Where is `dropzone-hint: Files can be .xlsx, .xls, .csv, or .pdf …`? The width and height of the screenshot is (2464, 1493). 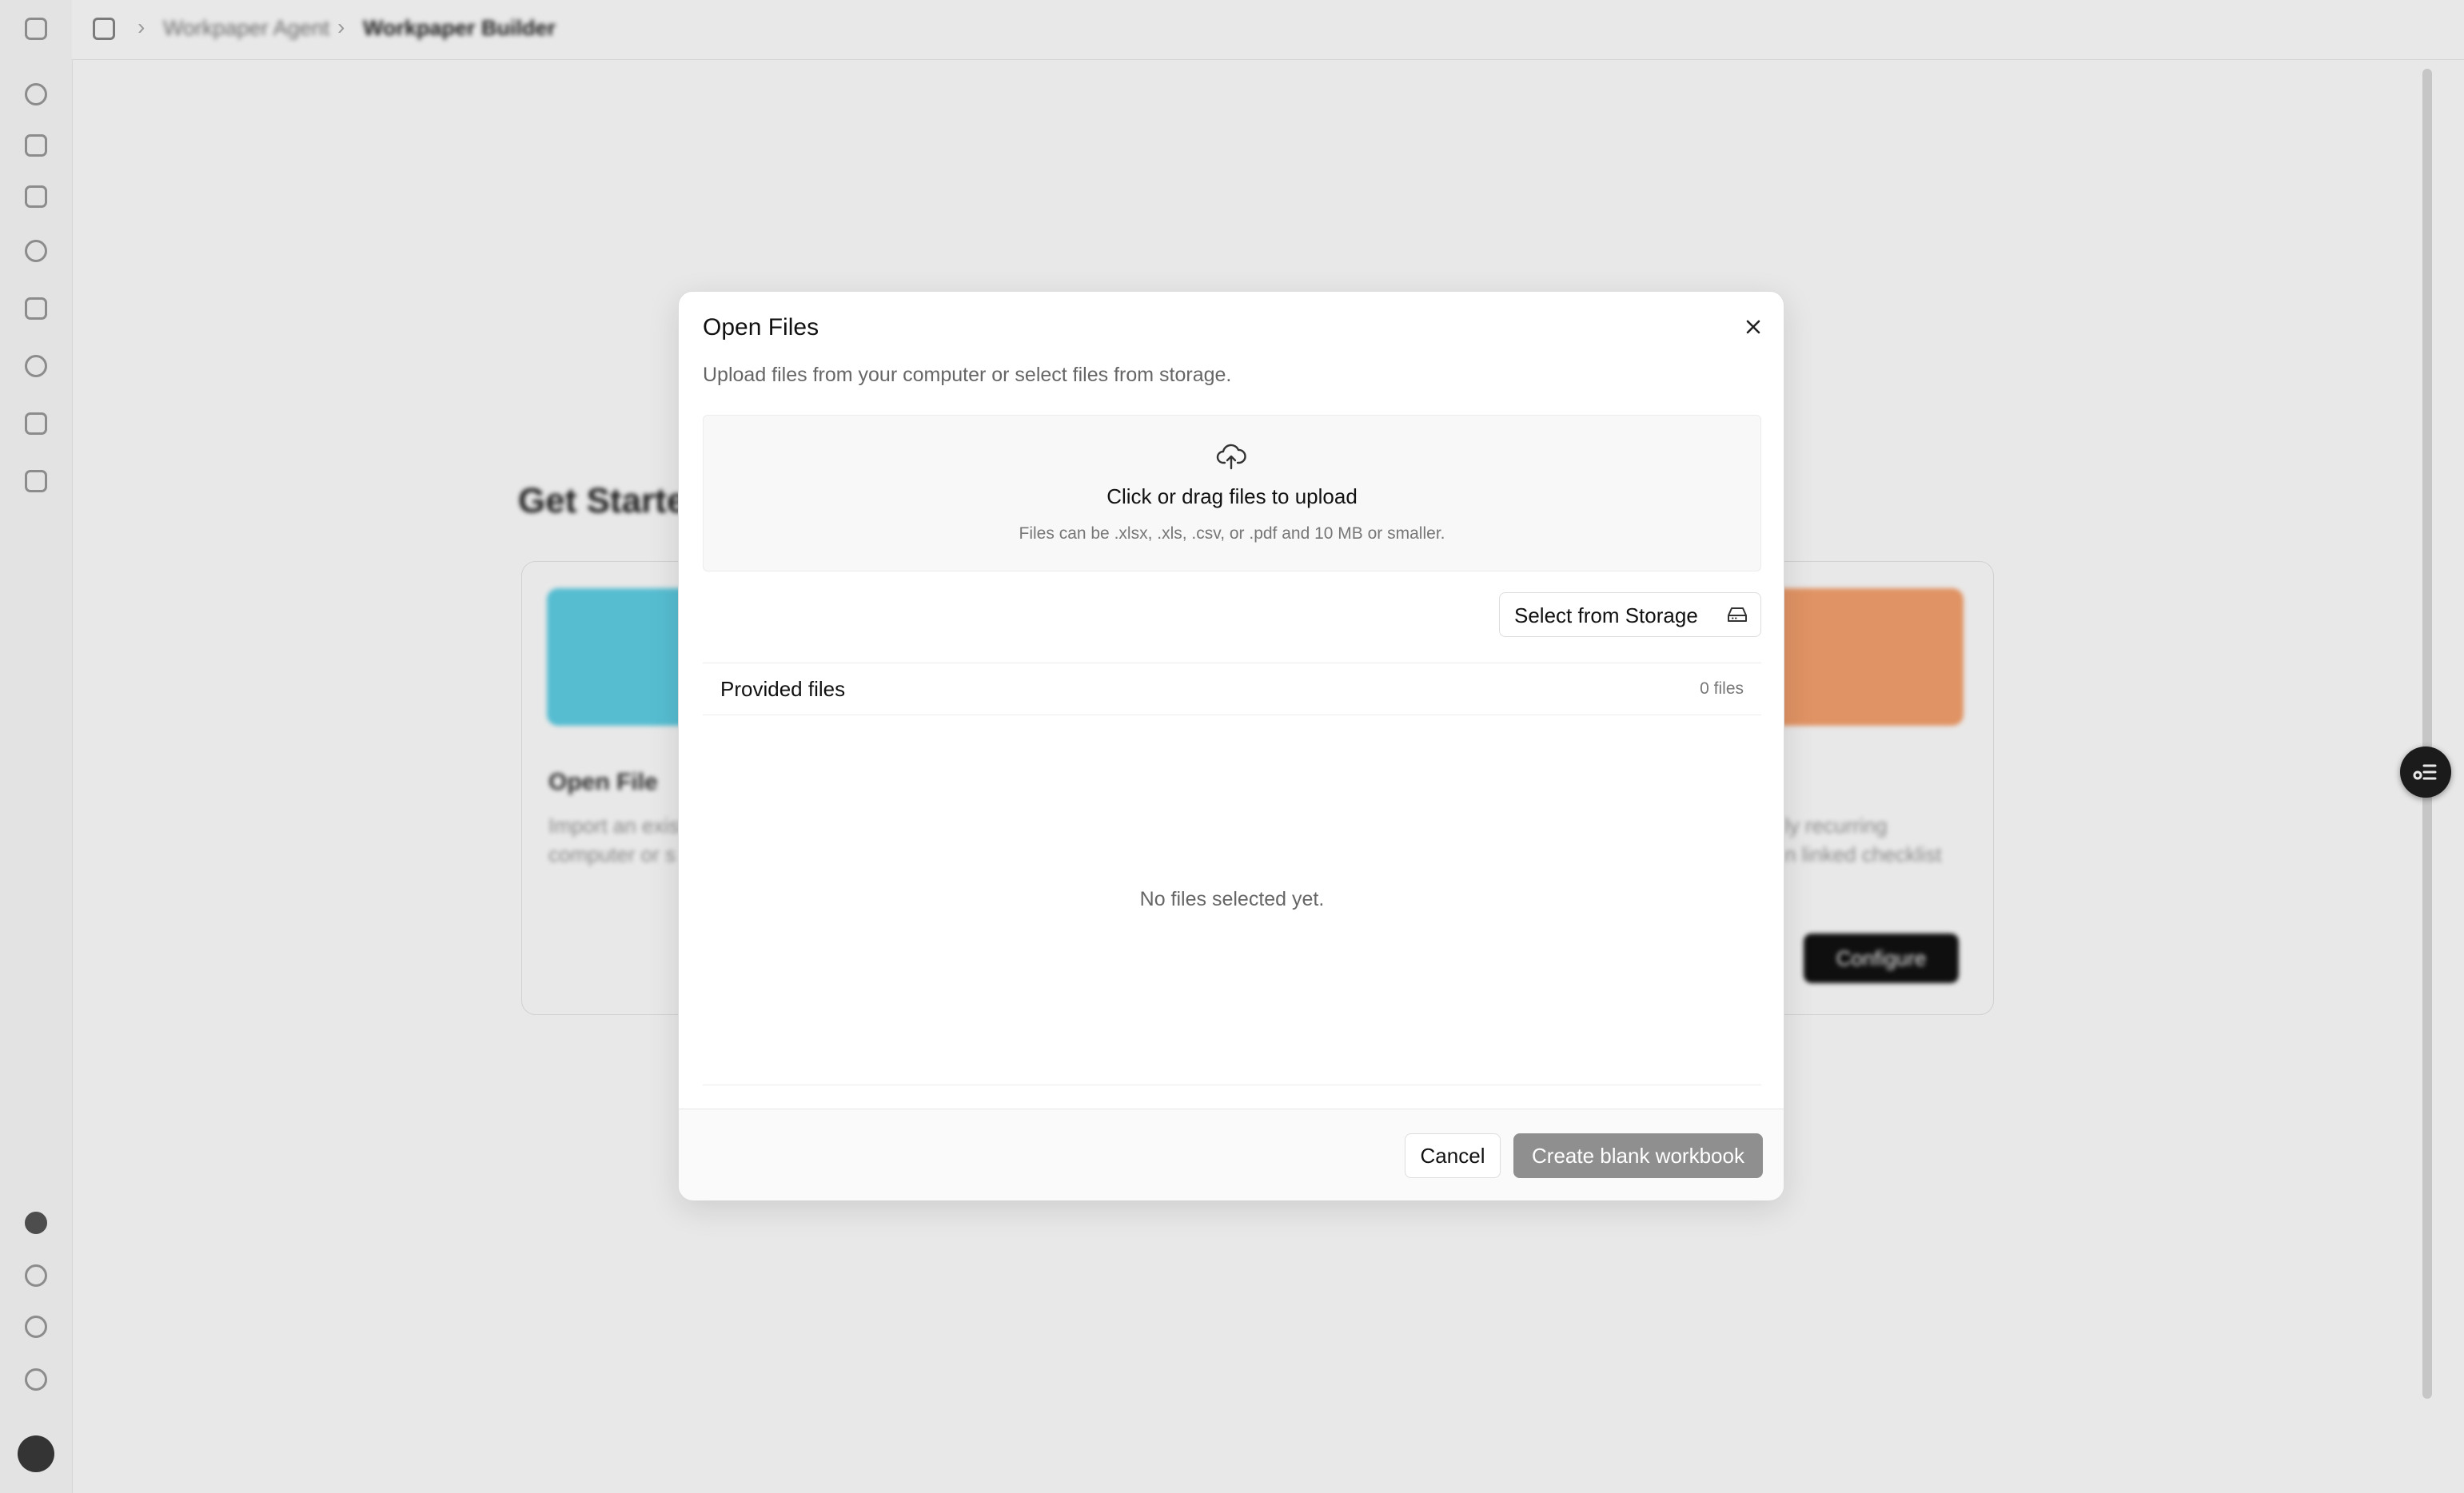 dropzone-hint: Files can be .xlsx, .xls, .csv, or .pdf … is located at coordinates (1232, 533).